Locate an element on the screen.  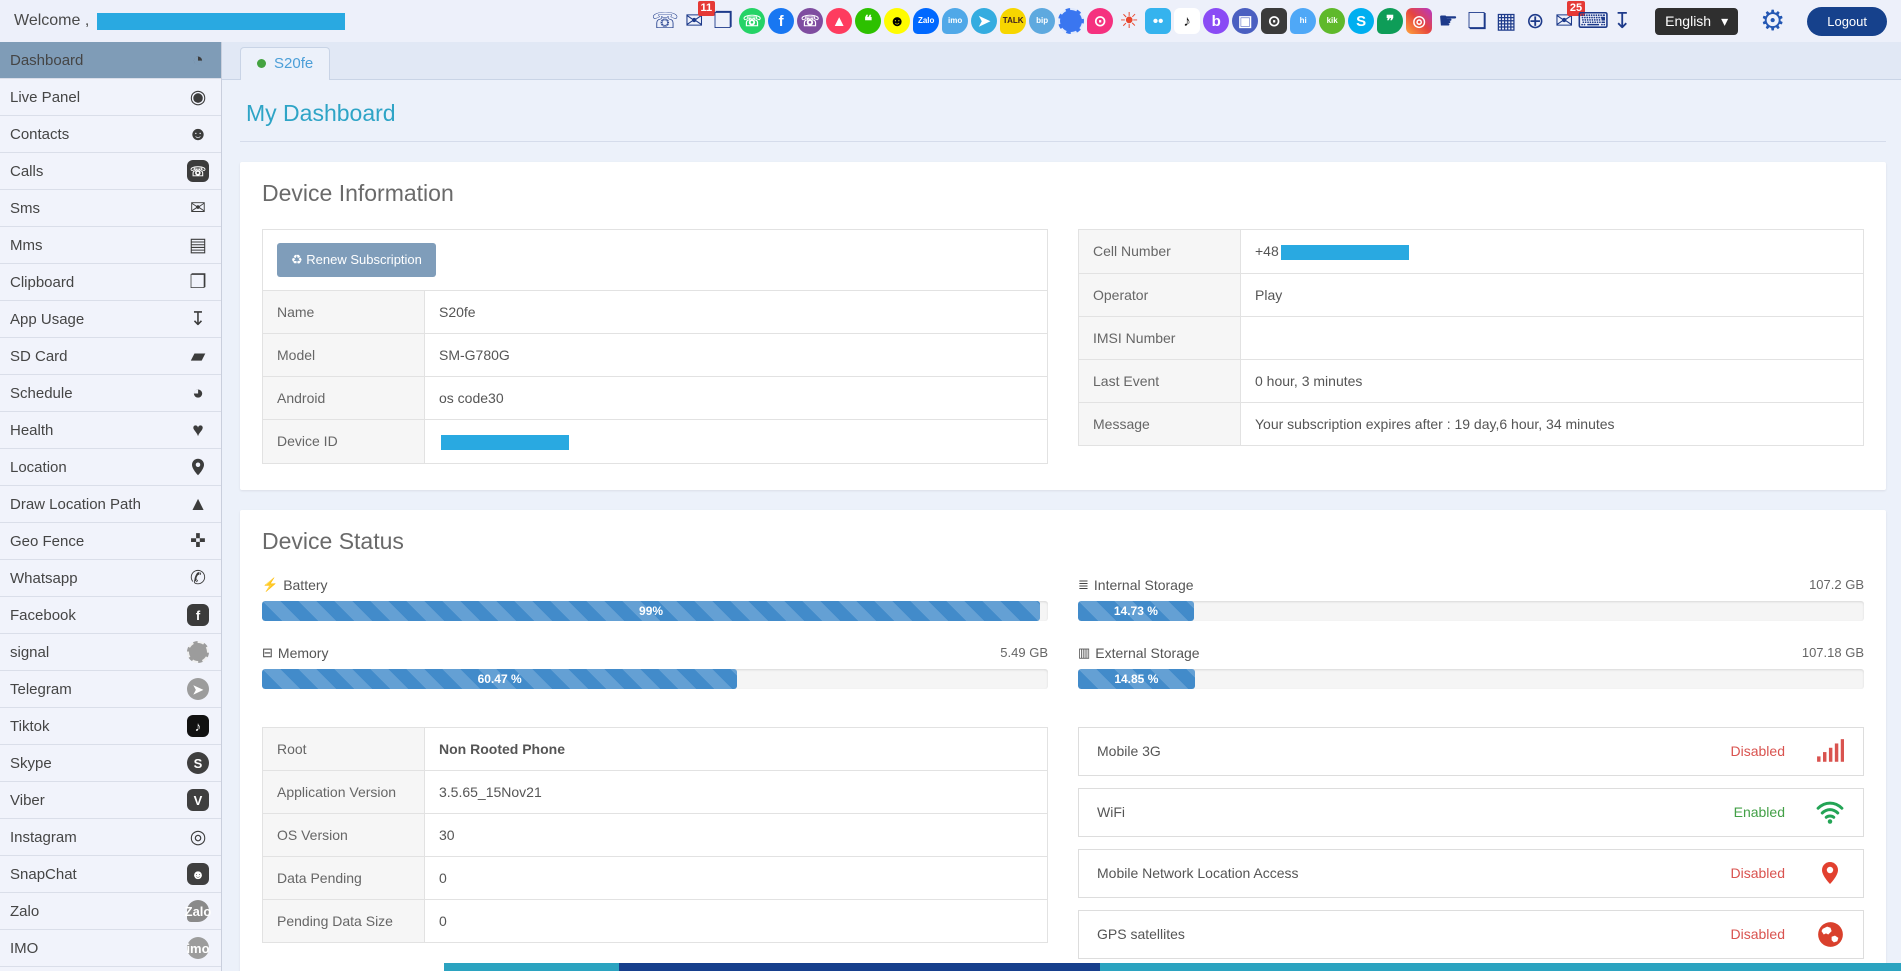
zalo-icon: Zalo is located at coordinates (926, 21).